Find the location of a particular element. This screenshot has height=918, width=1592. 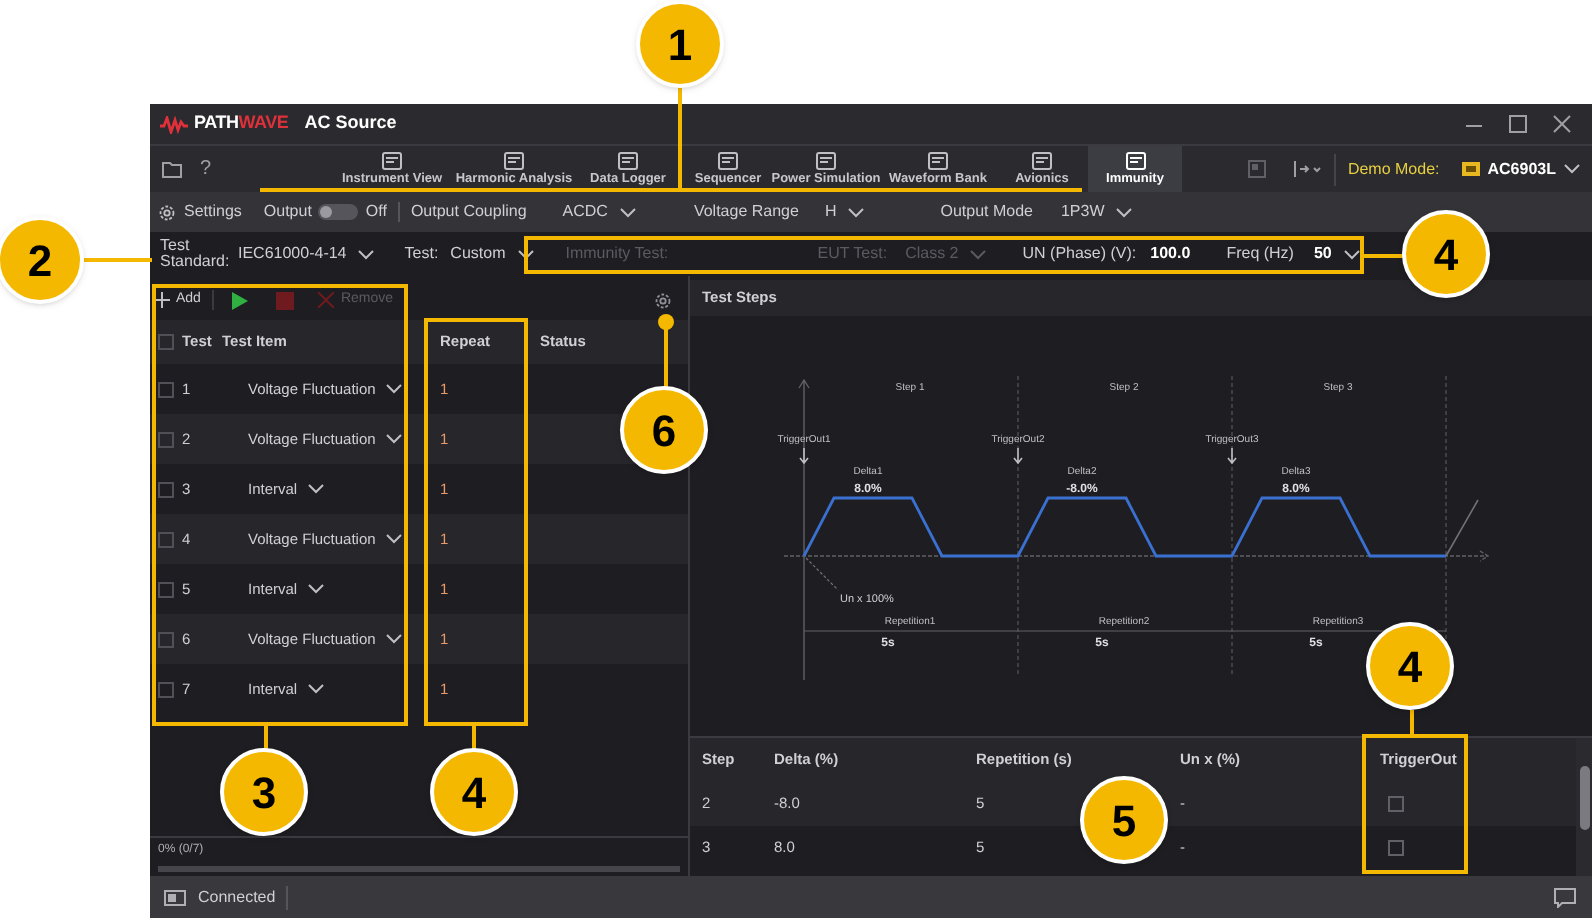

voltage-range-label: Voltage Range is located at coordinates (746, 212).